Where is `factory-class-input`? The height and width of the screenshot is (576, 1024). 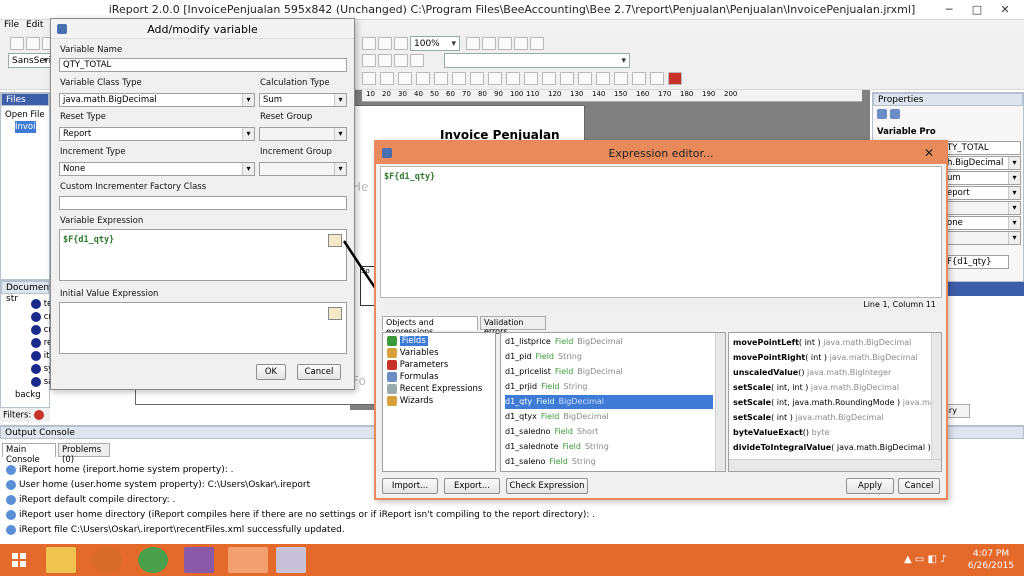 factory-class-input is located at coordinates (203, 203).